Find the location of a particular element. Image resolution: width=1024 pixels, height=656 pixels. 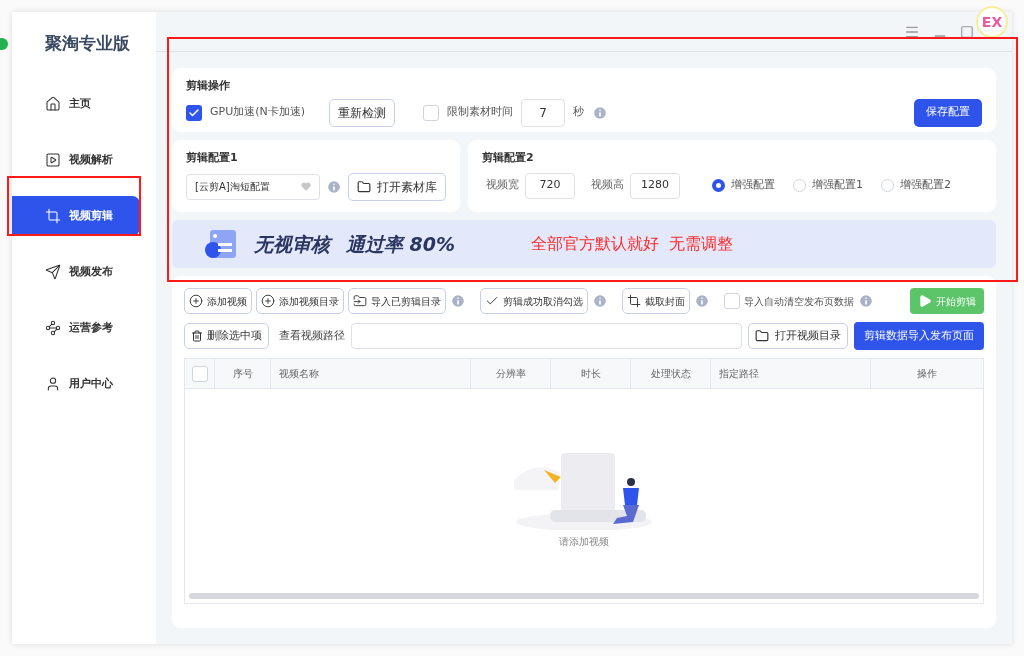

sidebar-item: 运营参考 is located at coordinates (76, 328).